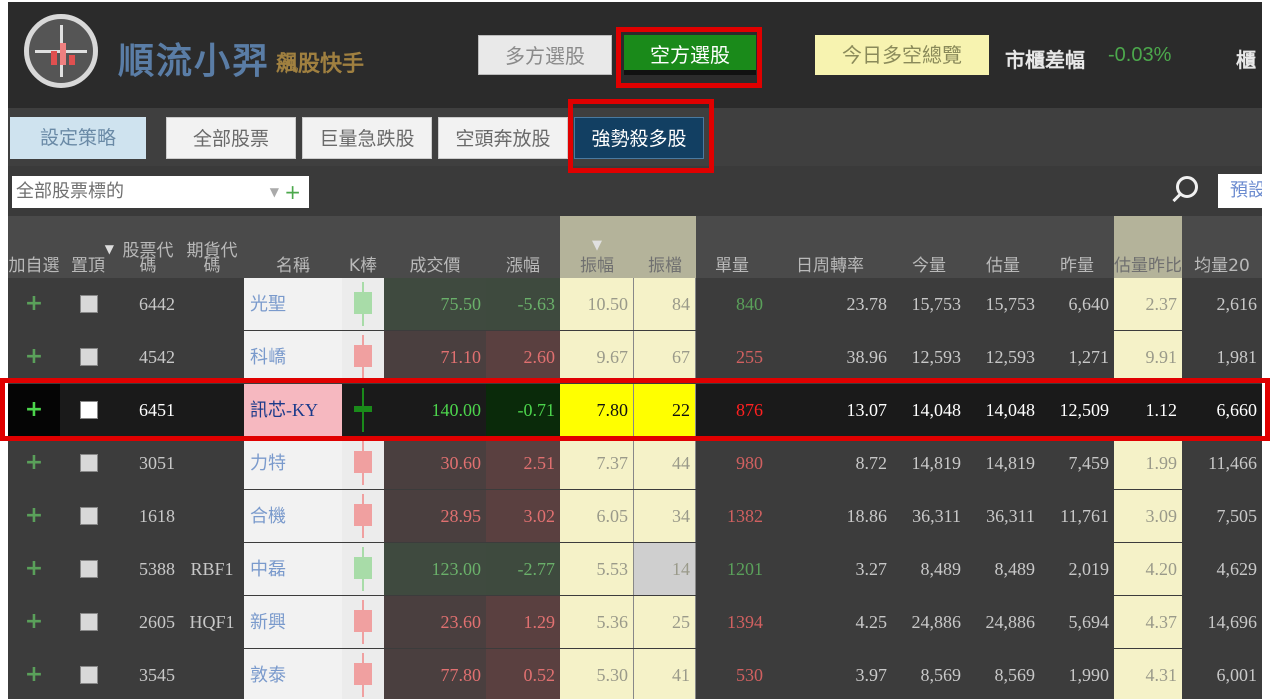 The height and width of the screenshot is (699, 1270). What do you see at coordinates (1089, 622) in the screenshot?
I see `prev-vol-cell: 5,694` at bounding box center [1089, 622].